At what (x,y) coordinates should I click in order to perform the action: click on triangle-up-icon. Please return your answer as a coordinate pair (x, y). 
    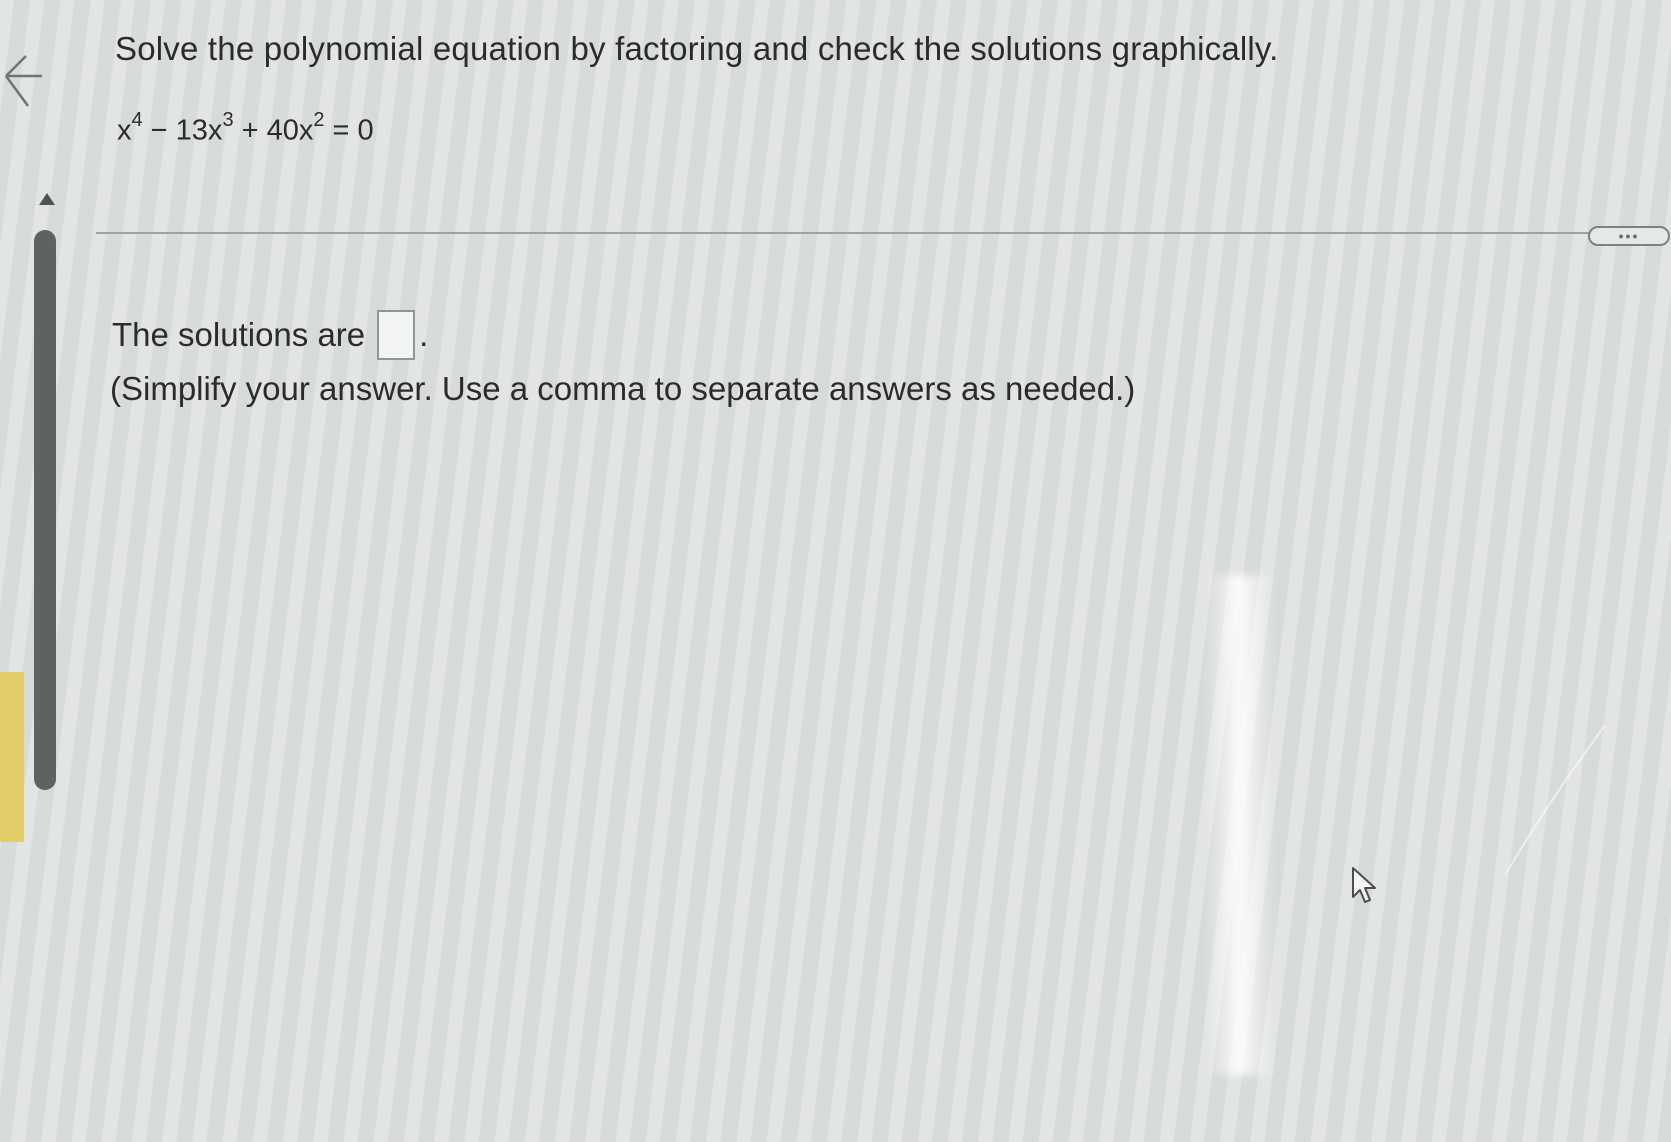
    Looking at the image, I should click on (47, 199).